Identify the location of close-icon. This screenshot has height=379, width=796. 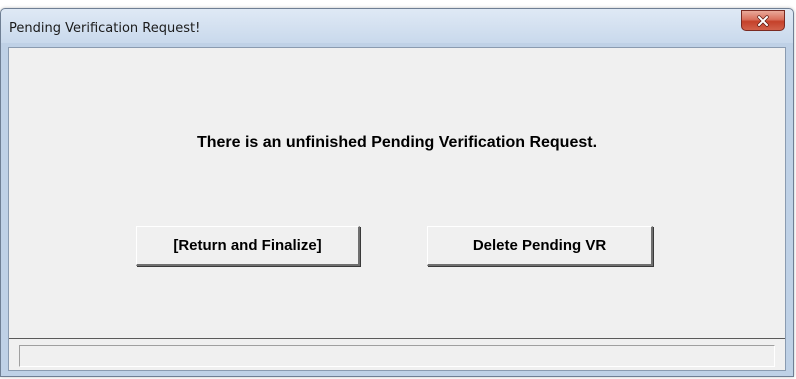
(763, 20).